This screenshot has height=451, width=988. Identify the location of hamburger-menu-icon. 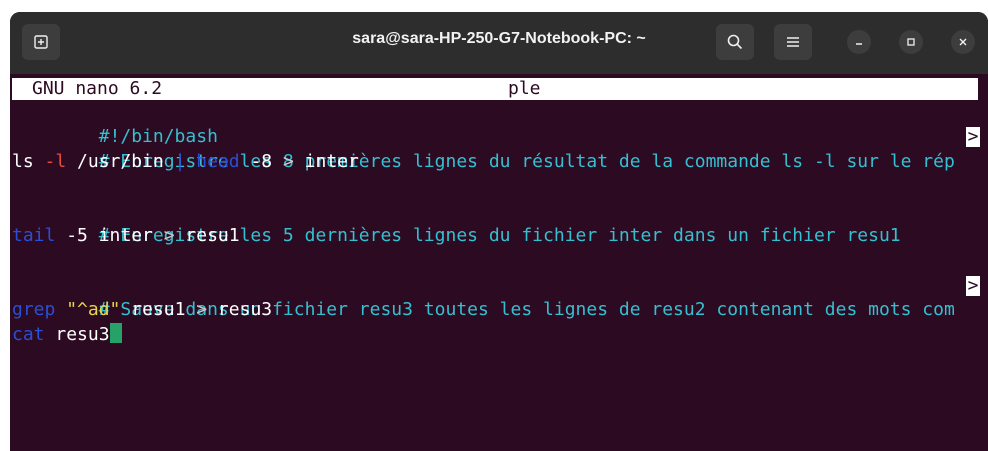
(793, 42).